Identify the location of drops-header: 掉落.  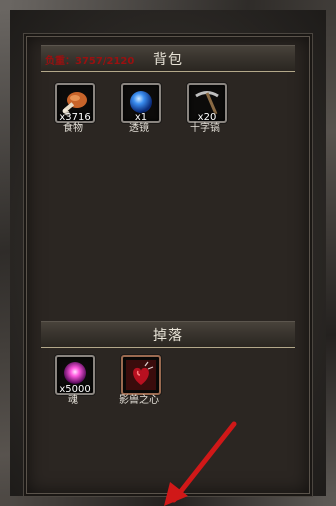
(168, 334).